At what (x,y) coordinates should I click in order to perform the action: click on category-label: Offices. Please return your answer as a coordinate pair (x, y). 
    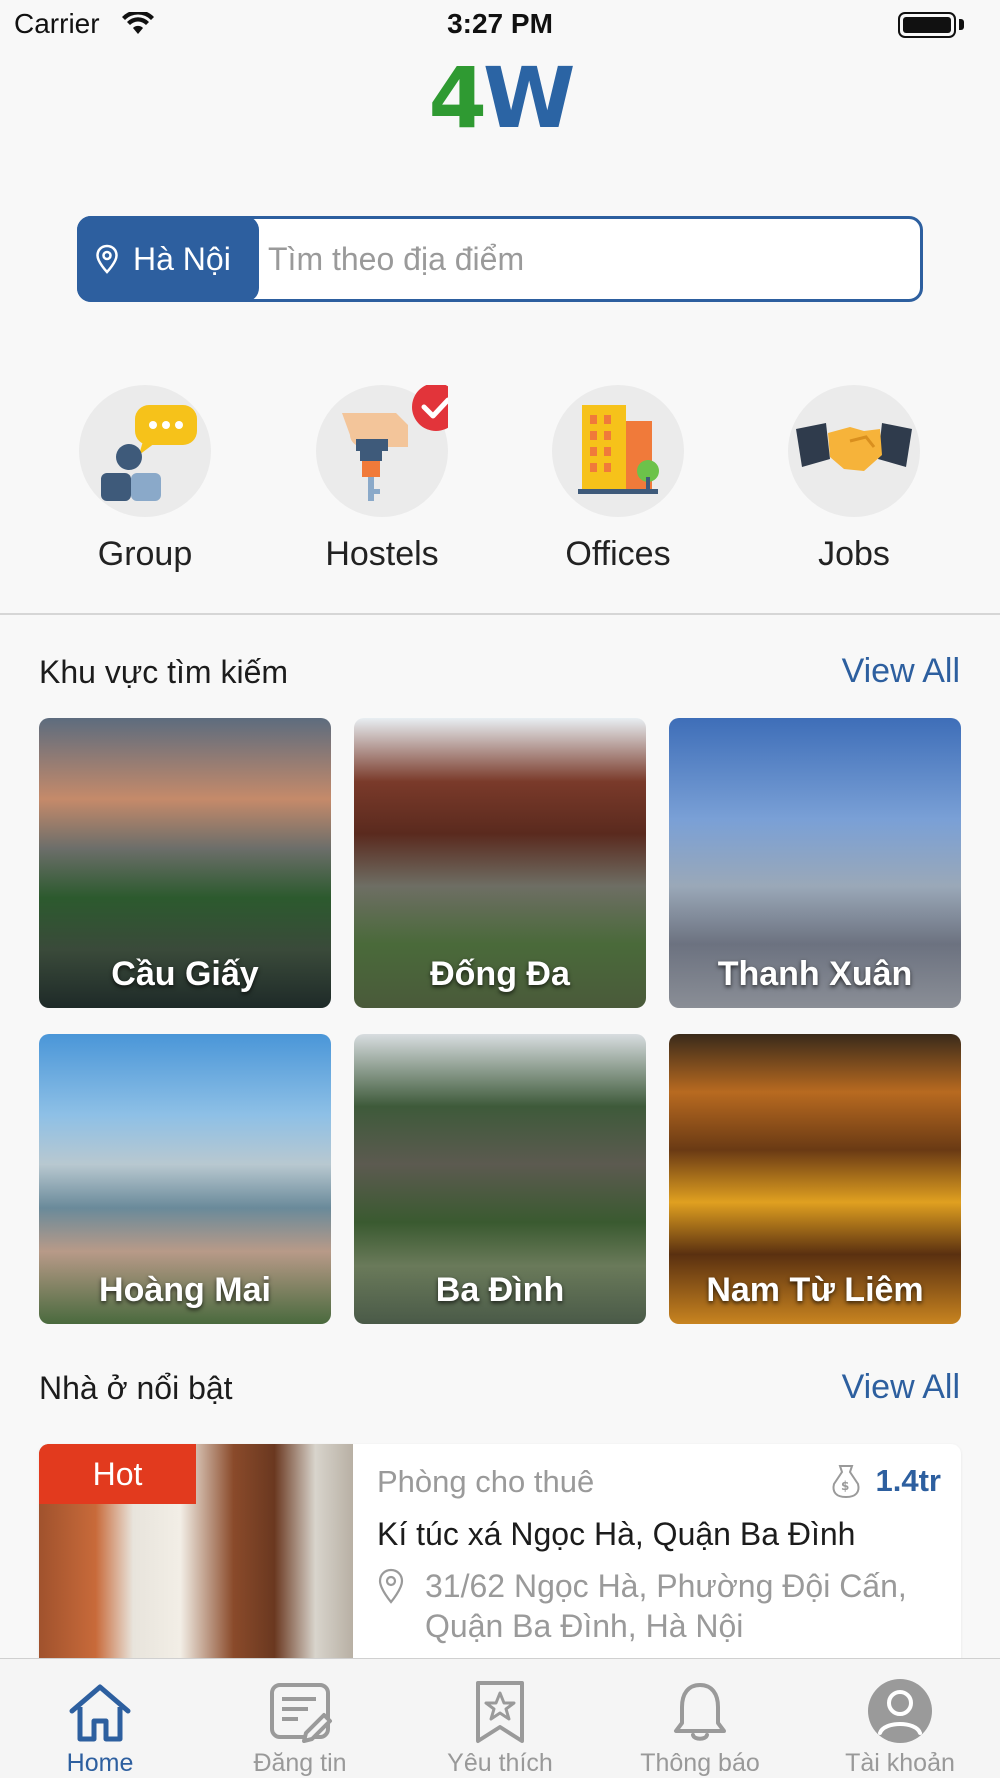
    Looking at the image, I should click on (618, 554).